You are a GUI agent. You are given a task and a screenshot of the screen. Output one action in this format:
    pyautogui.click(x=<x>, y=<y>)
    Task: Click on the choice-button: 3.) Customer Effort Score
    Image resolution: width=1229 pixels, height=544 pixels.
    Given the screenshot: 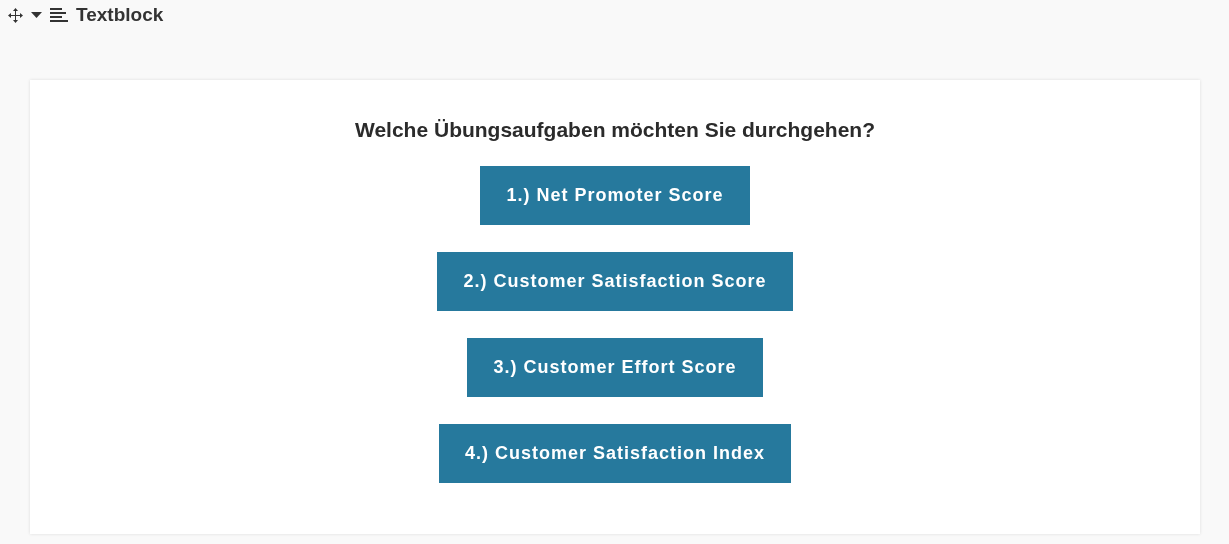 What is the action you would take?
    pyautogui.click(x=615, y=367)
    